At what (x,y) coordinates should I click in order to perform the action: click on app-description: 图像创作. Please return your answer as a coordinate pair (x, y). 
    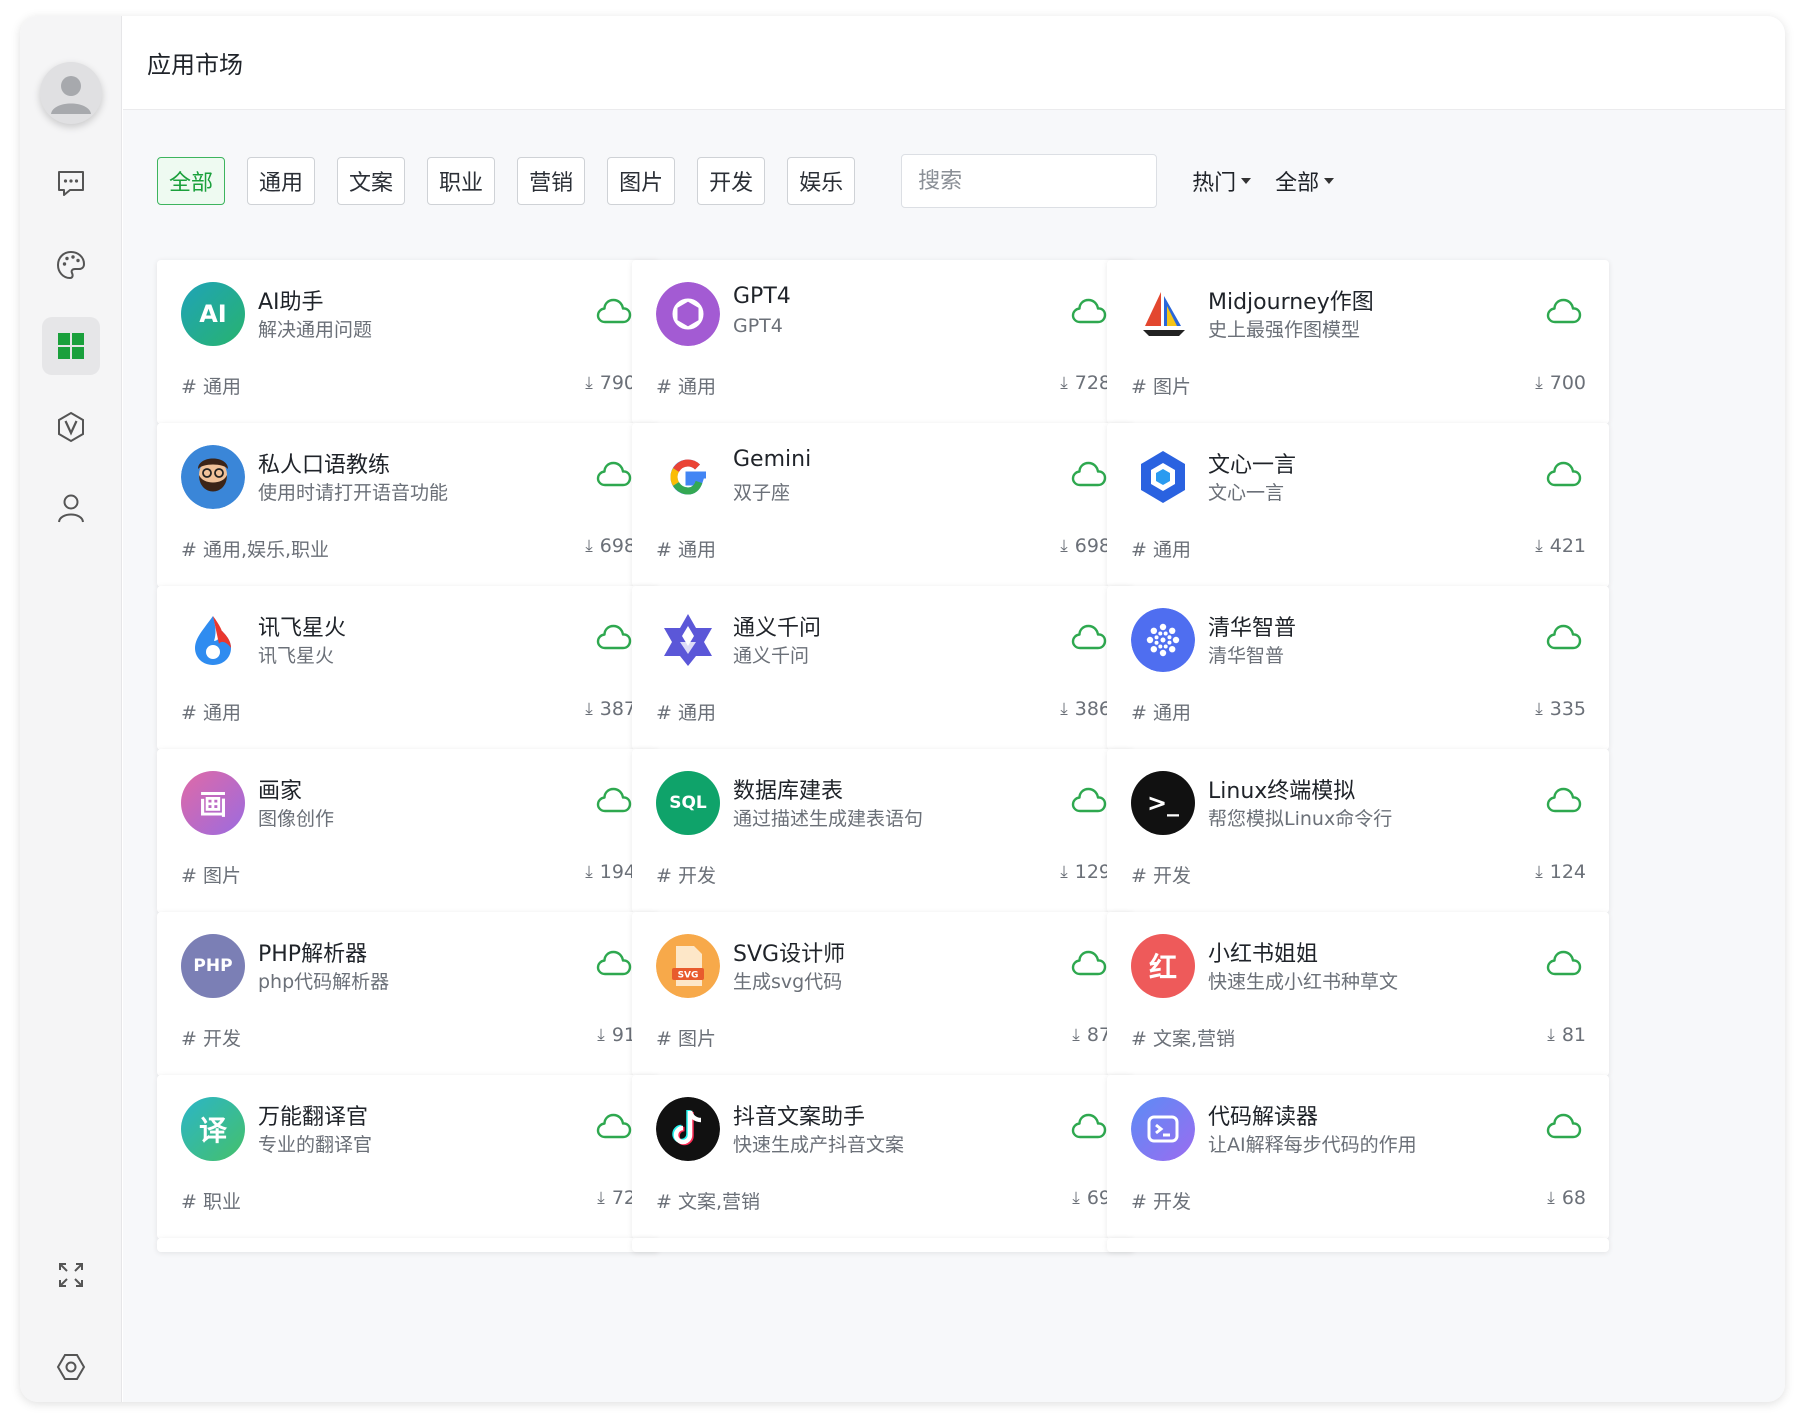
    Looking at the image, I should click on (296, 819).